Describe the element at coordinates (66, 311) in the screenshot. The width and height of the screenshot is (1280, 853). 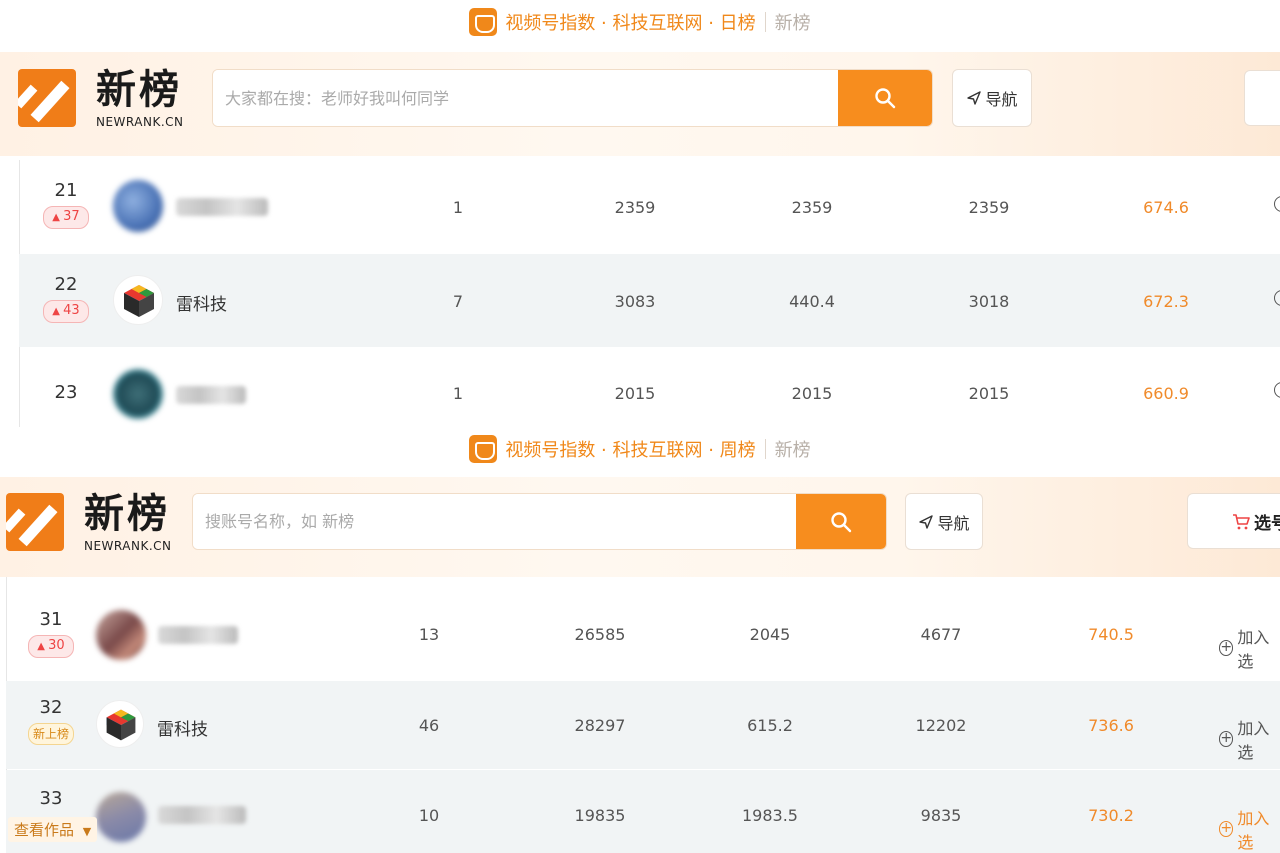
I see `rank-change-badge: ▲ 43` at that location.